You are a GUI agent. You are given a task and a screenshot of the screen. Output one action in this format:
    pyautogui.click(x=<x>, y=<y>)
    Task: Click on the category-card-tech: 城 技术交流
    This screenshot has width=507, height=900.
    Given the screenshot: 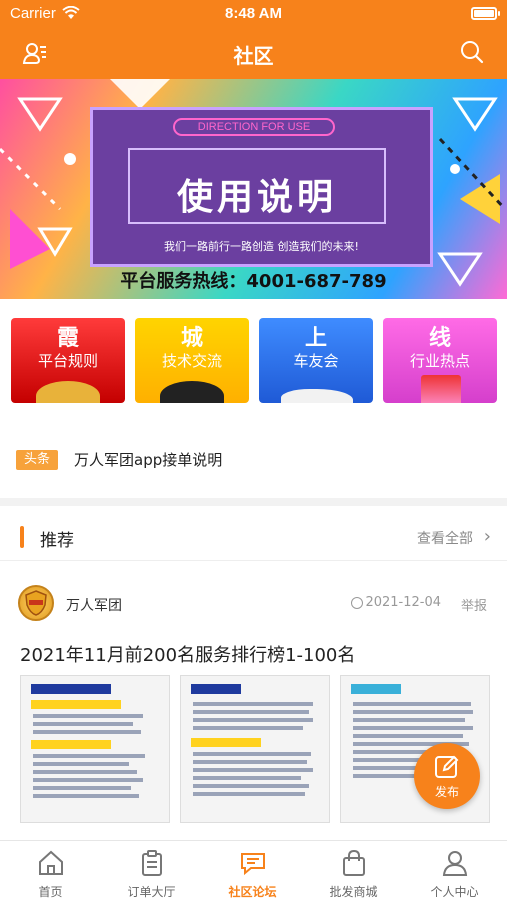 What is the action you would take?
    pyautogui.click(x=192, y=360)
    